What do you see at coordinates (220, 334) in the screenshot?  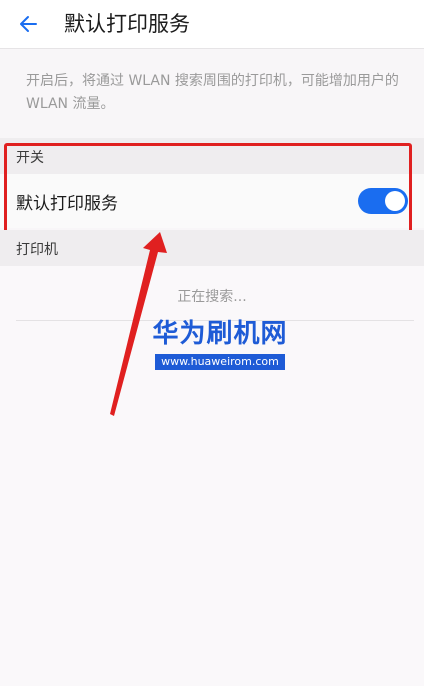 I see `watermark-title: 华为刷机网` at bounding box center [220, 334].